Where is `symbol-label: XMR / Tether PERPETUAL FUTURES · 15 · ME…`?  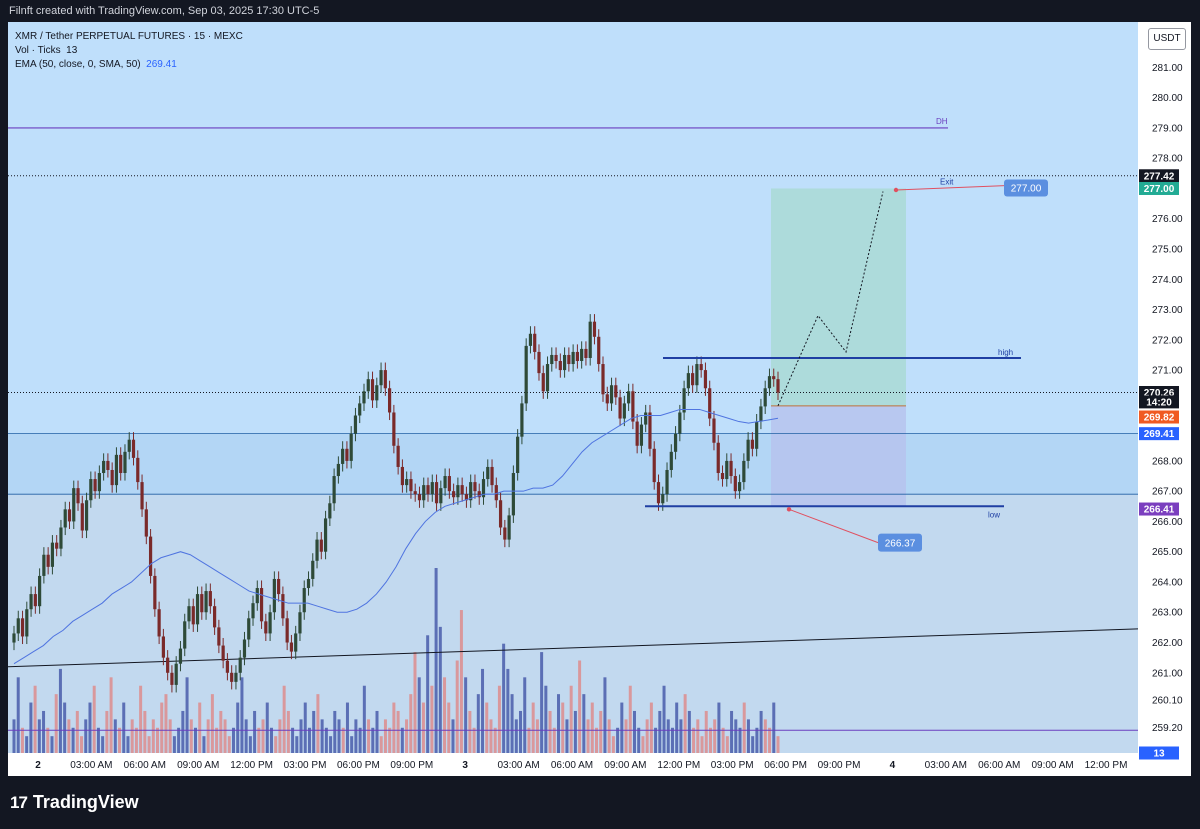
symbol-label: XMR / Tether PERPETUAL FUTURES · 15 · ME… is located at coordinates (129, 36).